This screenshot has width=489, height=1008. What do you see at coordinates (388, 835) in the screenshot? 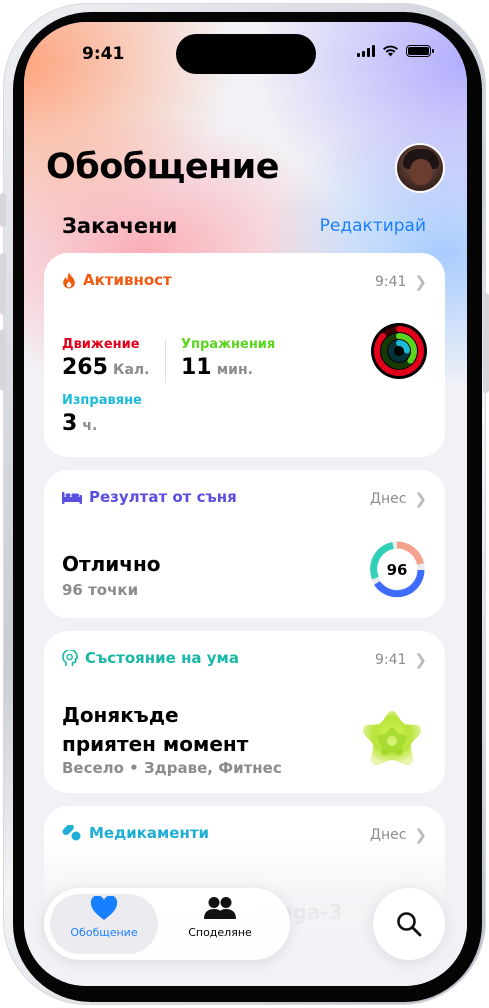
I see `meds-card-time: Днес` at bounding box center [388, 835].